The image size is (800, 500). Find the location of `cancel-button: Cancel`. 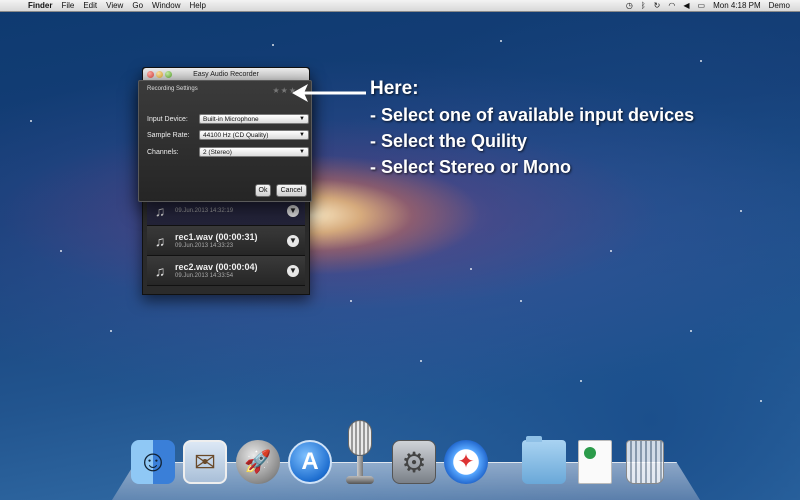

cancel-button: Cancel is located at coordinates (291, 190).